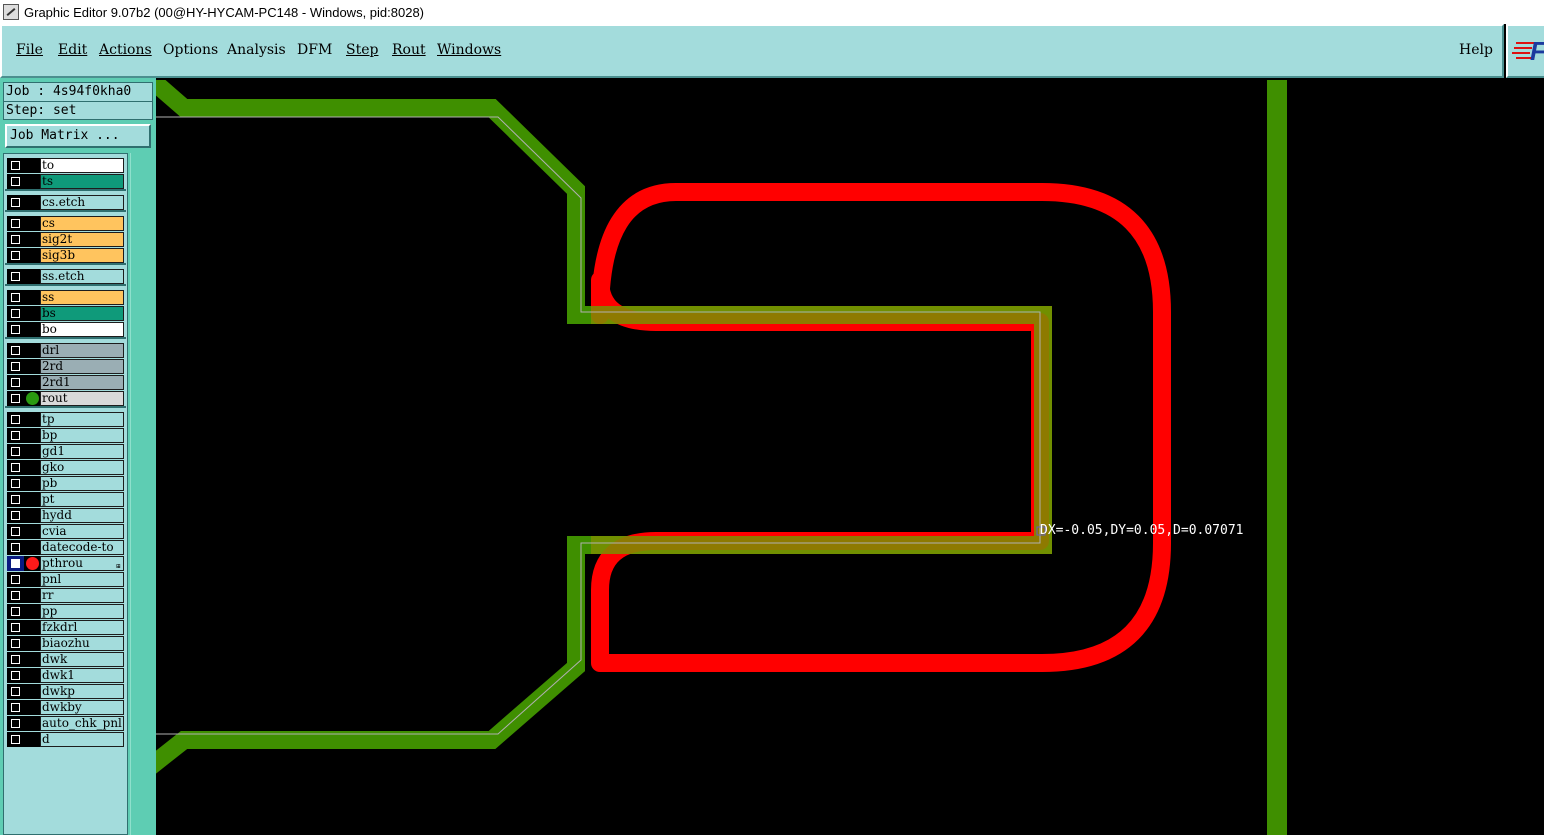 The width and height of the screenshot is (1544, 835). I want to click on layer-row-tp: tp, so click(65, 419).